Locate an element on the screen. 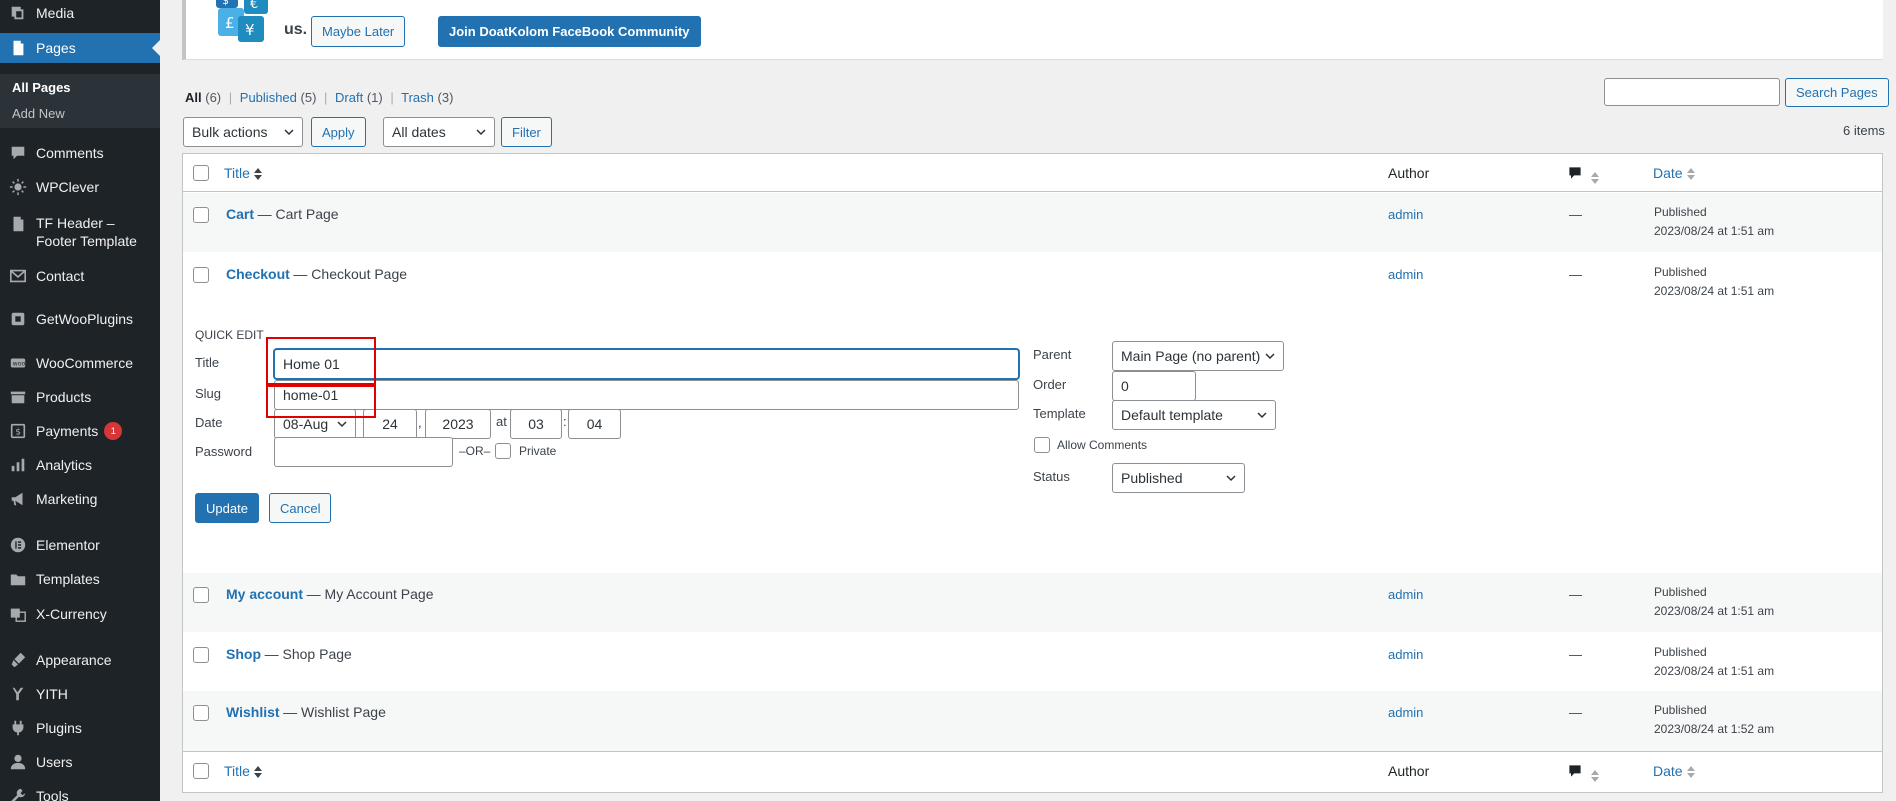  order-field: 0 is located at coordinates (1154, 386).